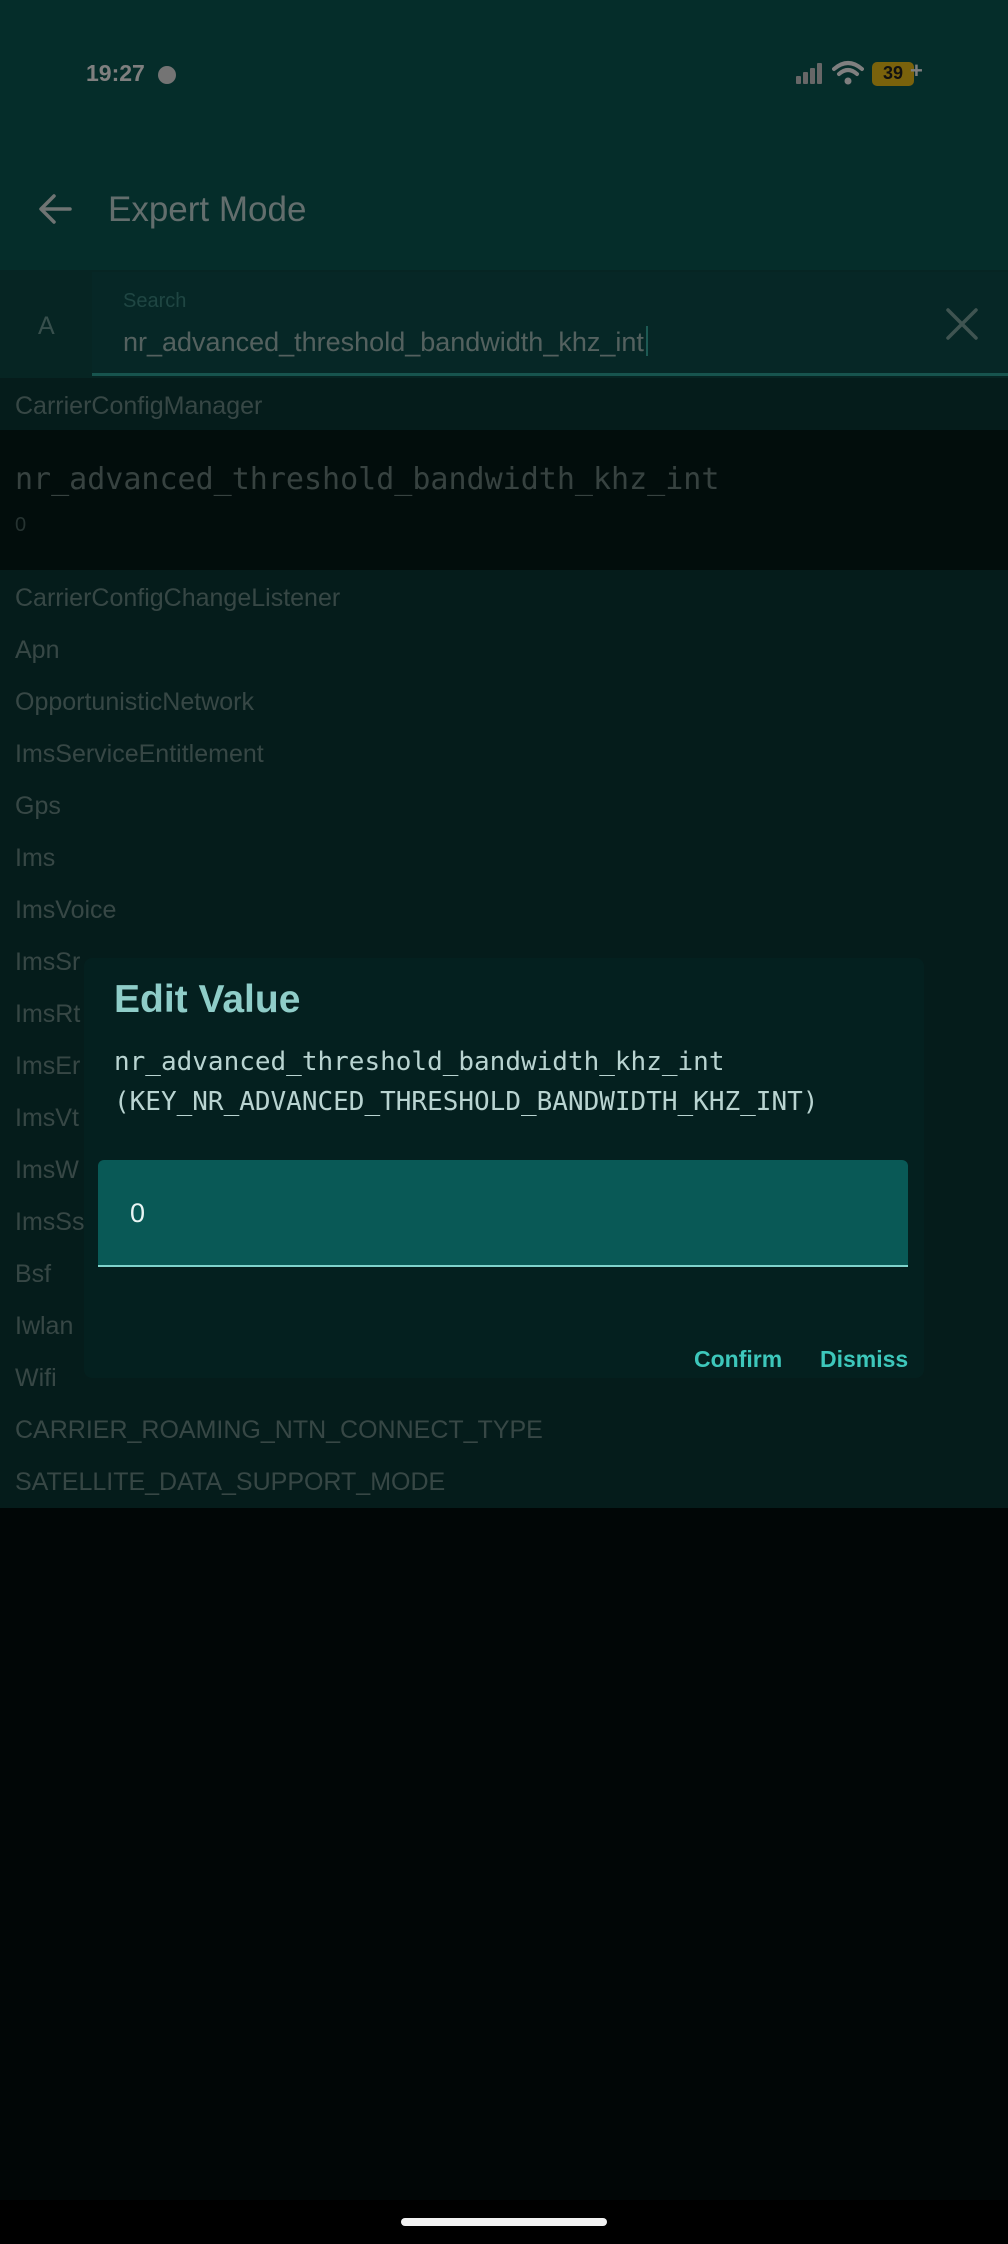  Describe the element at coordinates (864, 1359) in the screenshot. I see `dismiss-button: Dismiss` at that location.